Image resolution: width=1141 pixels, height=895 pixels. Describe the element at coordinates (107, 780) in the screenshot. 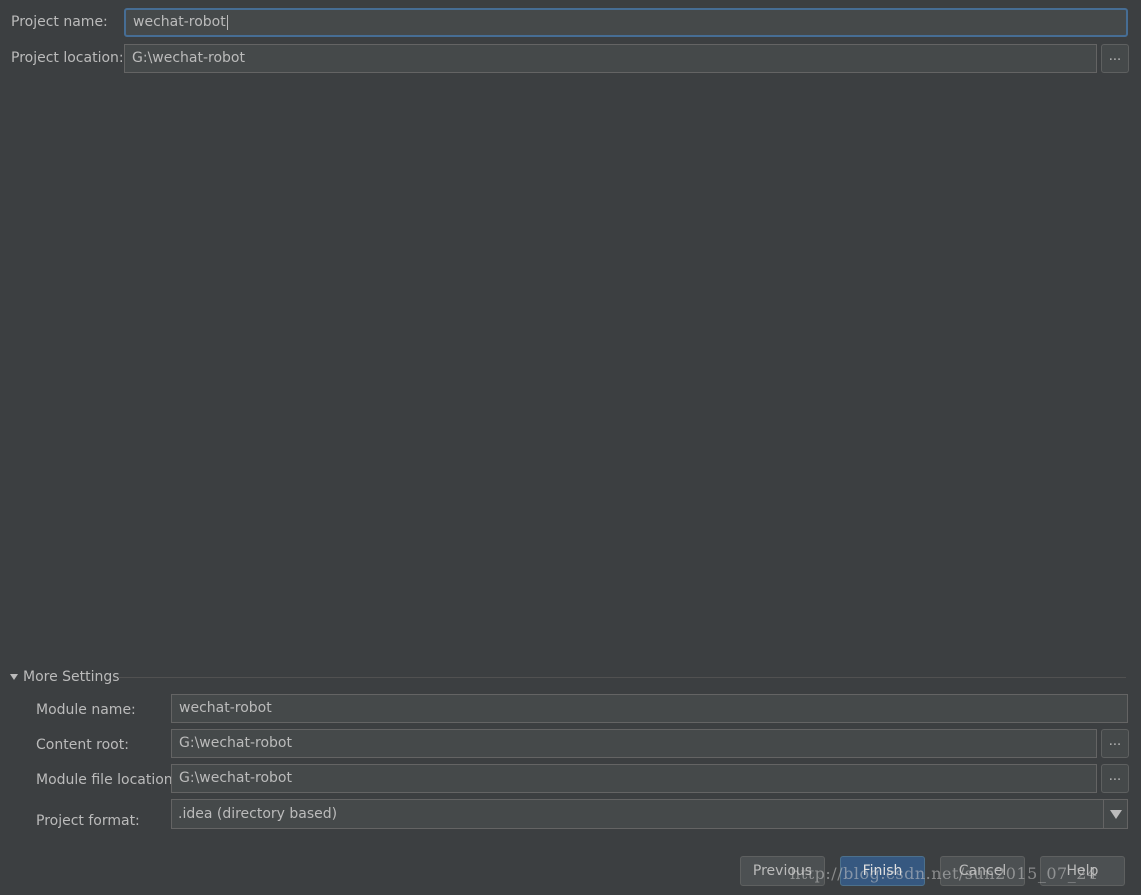

I see `module-file-location-label: Module file location:` at that location.